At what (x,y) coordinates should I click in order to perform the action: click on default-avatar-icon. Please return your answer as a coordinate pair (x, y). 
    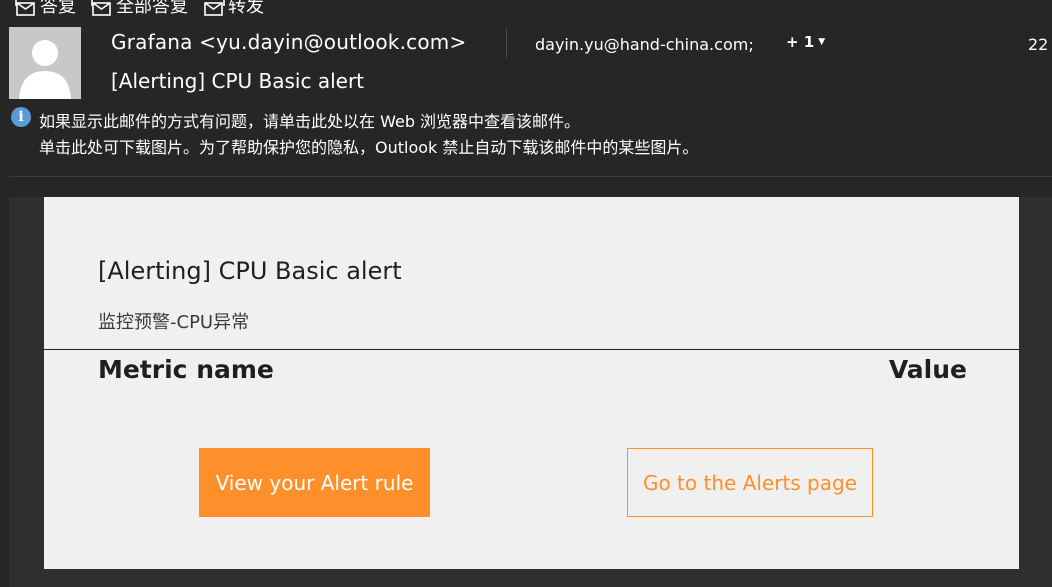
    Looking at the image, I should click on (45, 63).